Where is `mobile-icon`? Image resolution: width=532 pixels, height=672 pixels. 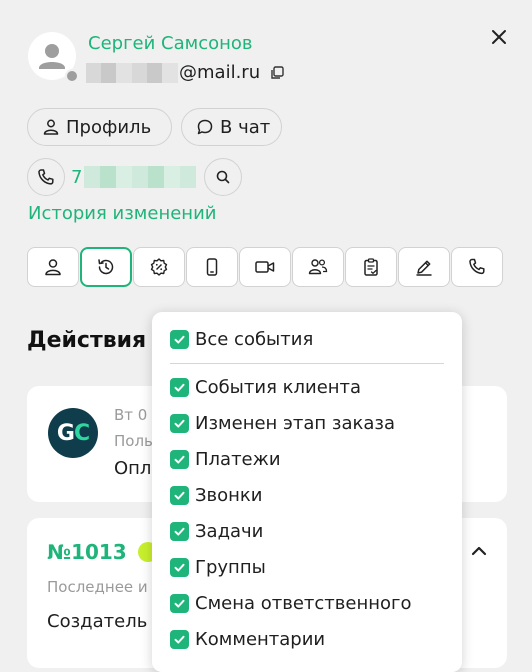
mobile-icon is located at coordinates (212, 267).